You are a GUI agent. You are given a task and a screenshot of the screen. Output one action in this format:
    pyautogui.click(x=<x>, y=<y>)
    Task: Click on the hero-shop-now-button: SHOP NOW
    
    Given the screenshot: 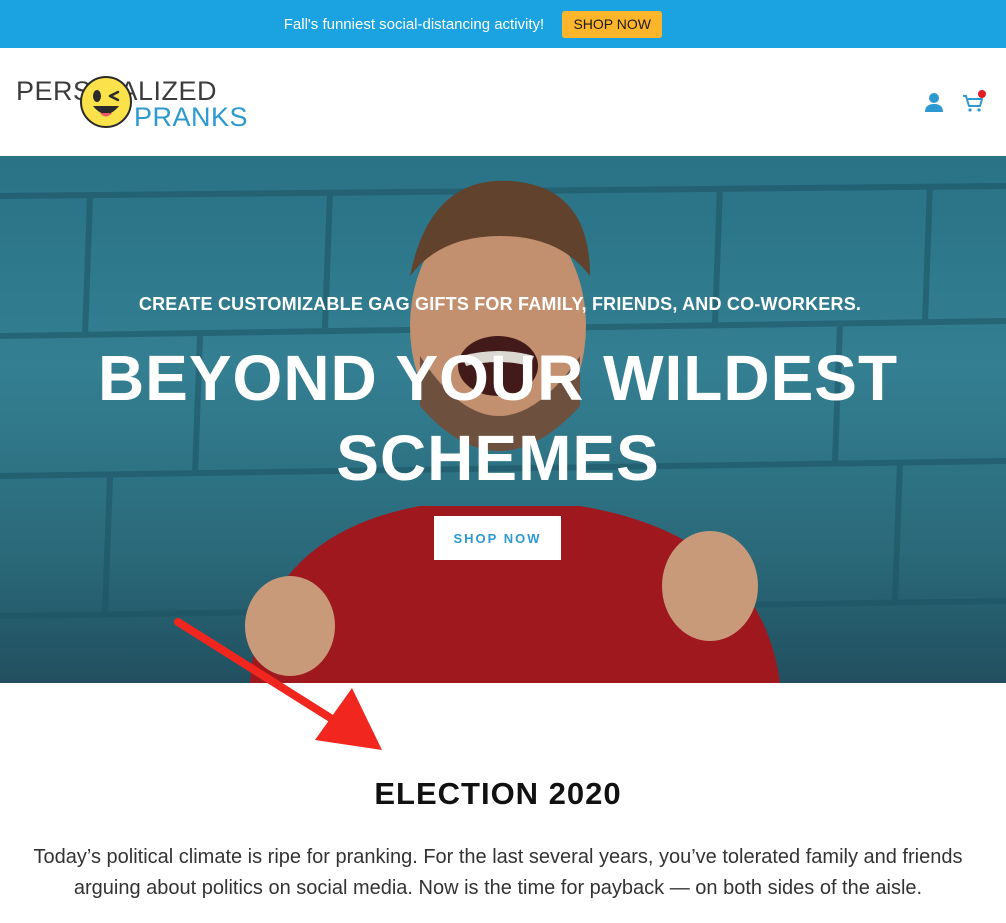 What is the action you would take?
    pyautogui.click(x=497, y=538)
    